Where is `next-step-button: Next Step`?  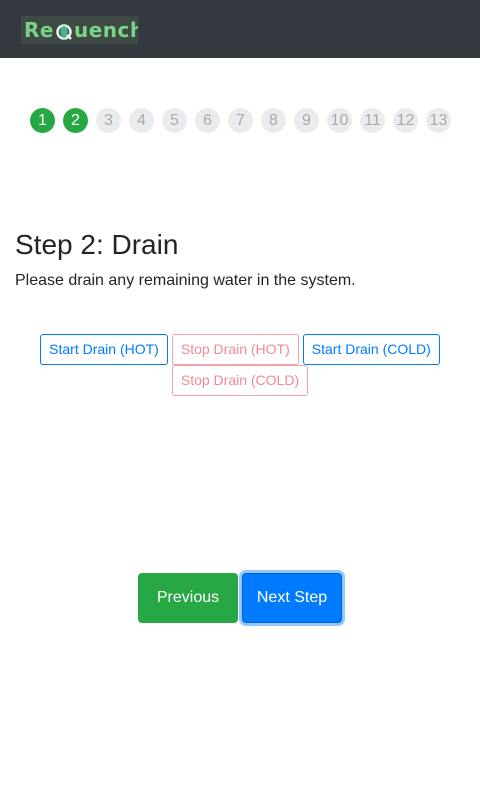 next-step-button: Next Step is located at coordinates (292, 598).